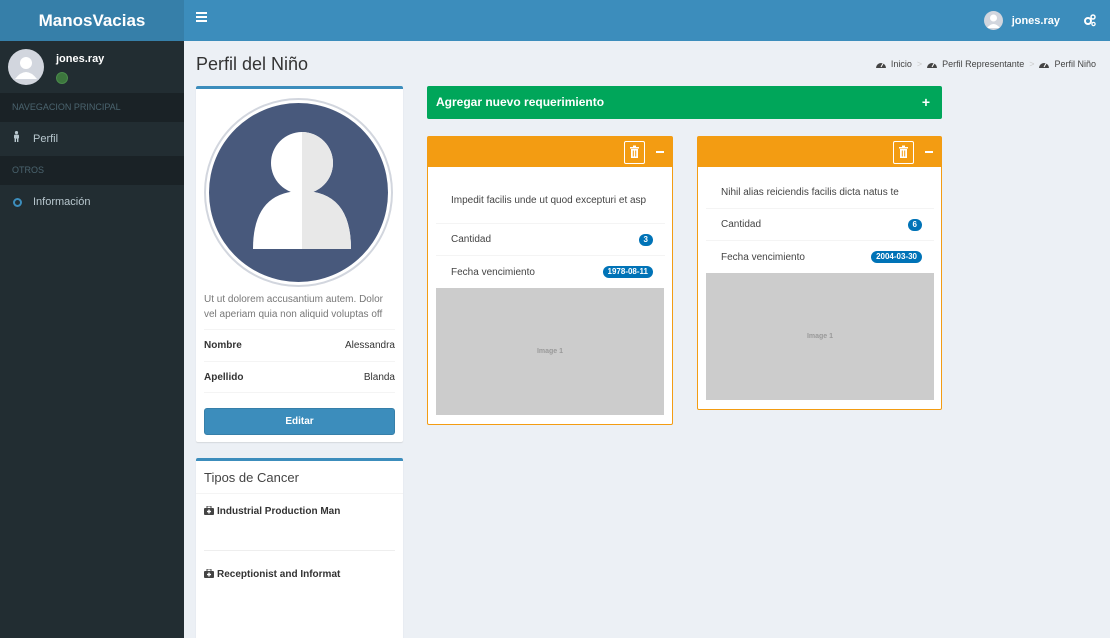 This screenshot has width=1110, height=638. Describe the element at coordinates (975, 64) in the screenshot. I see `breadcrumb-item-representante: Perfil Representante` at that location.